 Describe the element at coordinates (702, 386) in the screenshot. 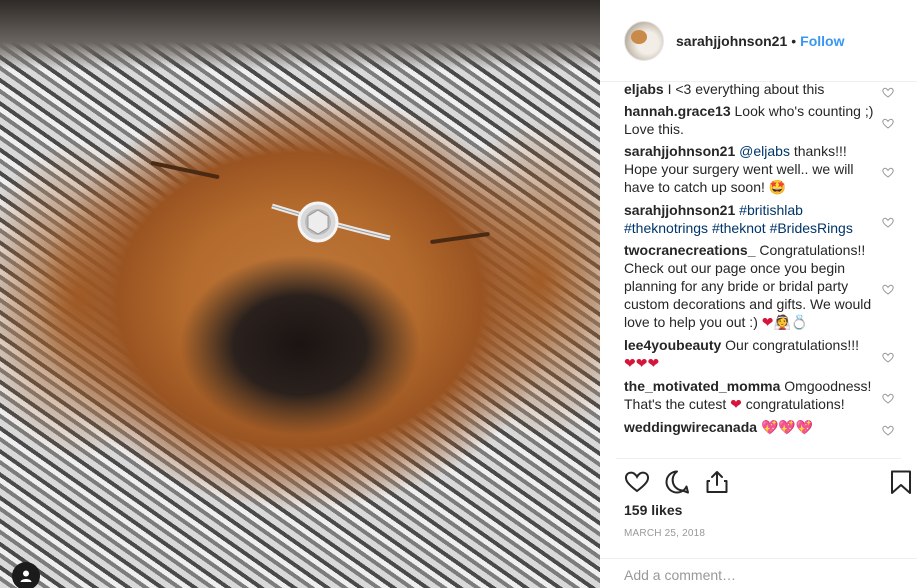

I see `comment-username: the_motivated_momma` at that location.